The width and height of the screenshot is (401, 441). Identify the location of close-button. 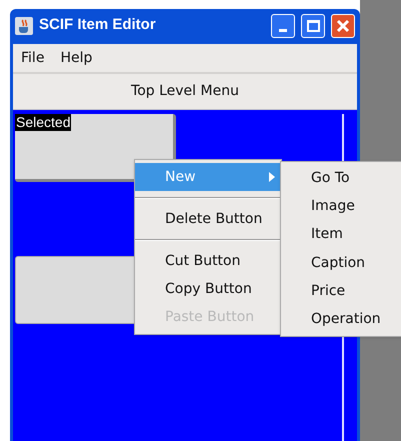
(343, 26).